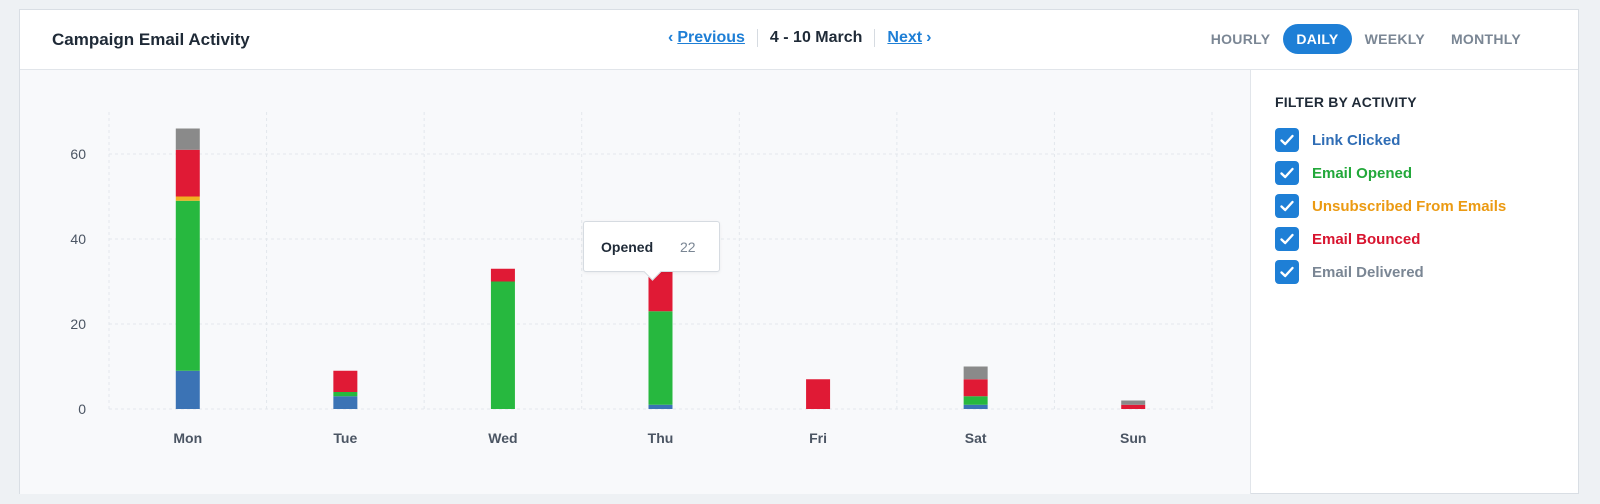 Image resolution: width=1600 pixels, height=504 pixels. Describe the element at coordinates (151, 39) in the screenshot. I see `panel-title: Campaign Email Activity` at that location.